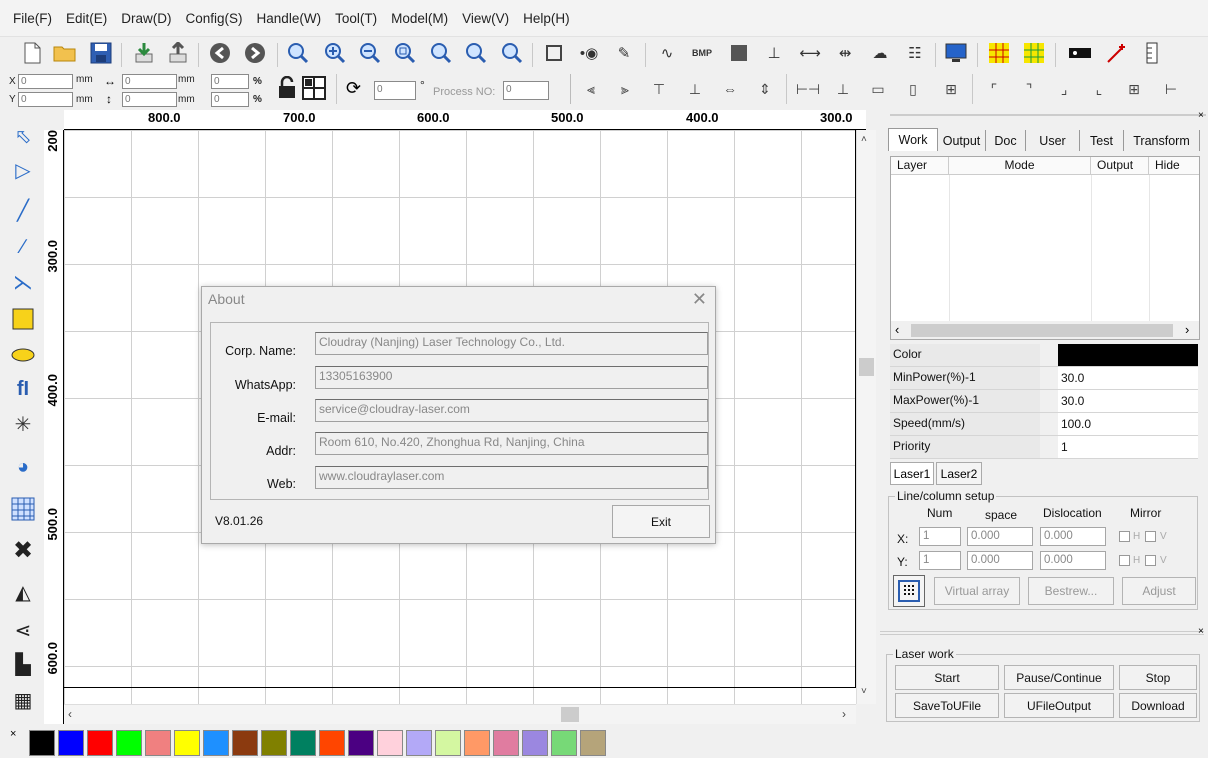 The height and width of the screenshot is (758, 1208). What do you see at coordinates (730, 89) in the screenshot?
I see `align-hcenter-icon: ⇔` at bounding box center [730, 89].